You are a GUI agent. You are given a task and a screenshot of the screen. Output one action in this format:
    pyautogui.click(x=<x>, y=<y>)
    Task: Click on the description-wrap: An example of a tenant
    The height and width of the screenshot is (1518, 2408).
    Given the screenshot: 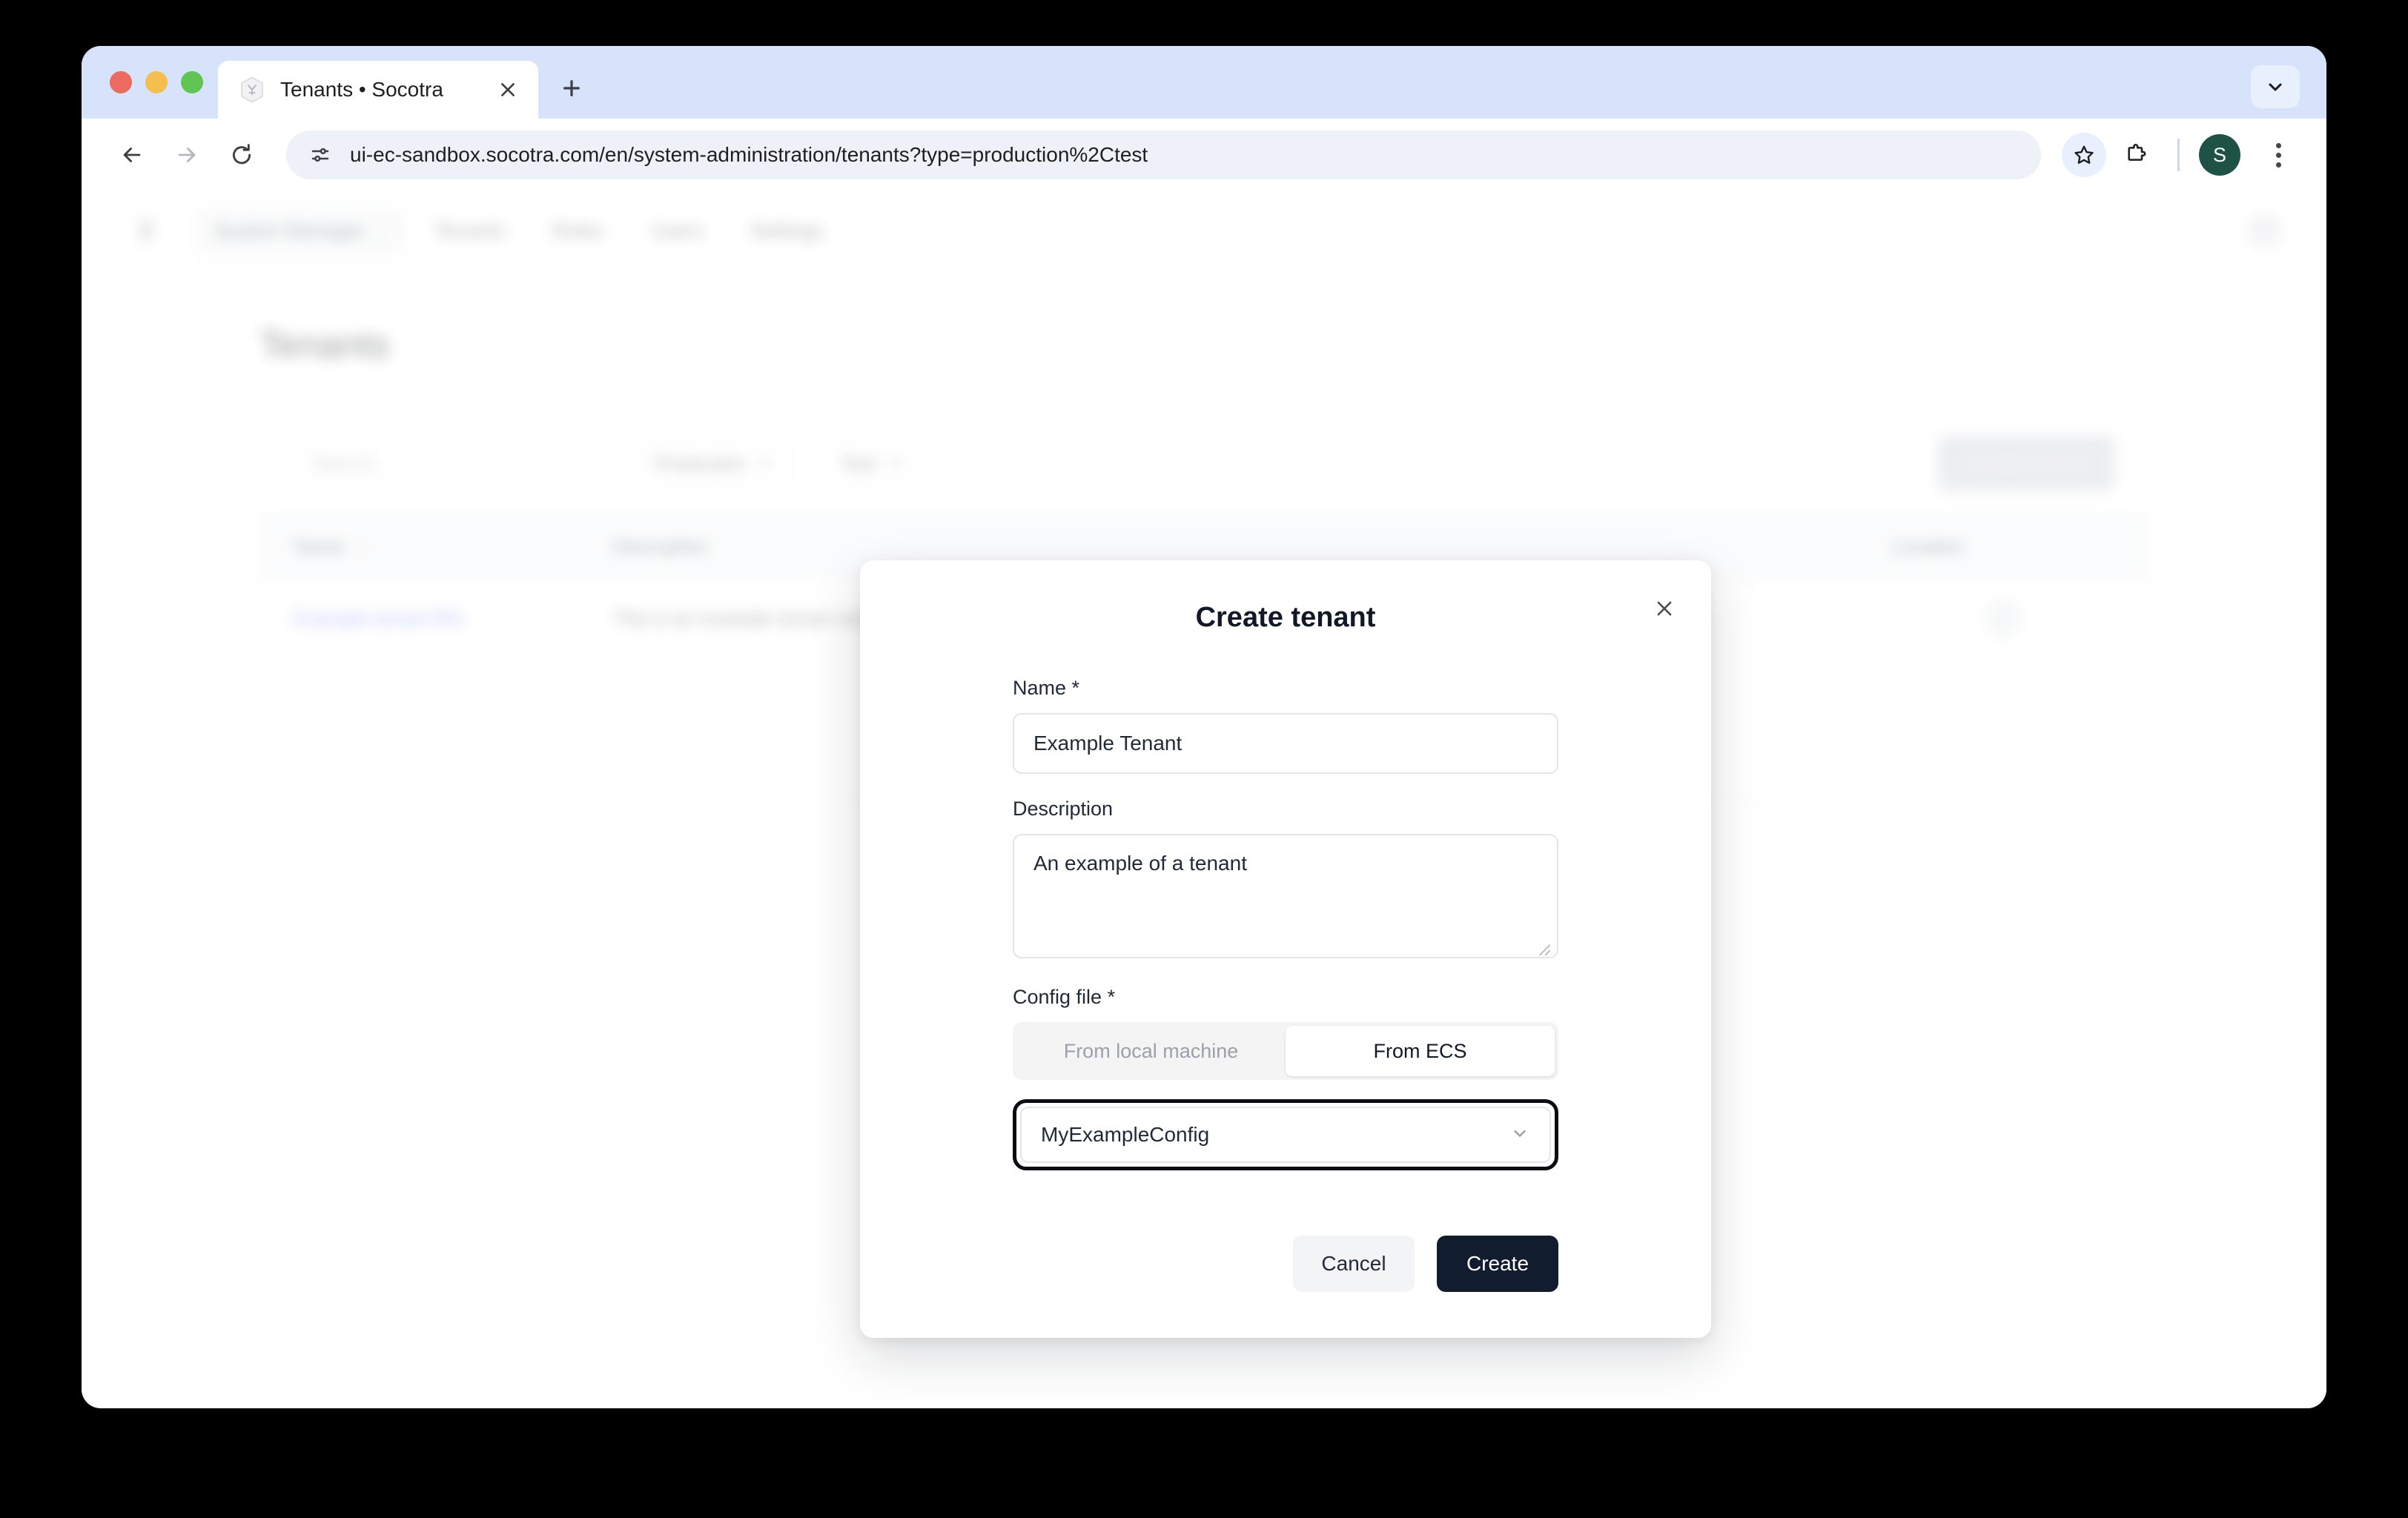 What is the action you would take?
    pyautogui.click(x=1285, y=898)
    